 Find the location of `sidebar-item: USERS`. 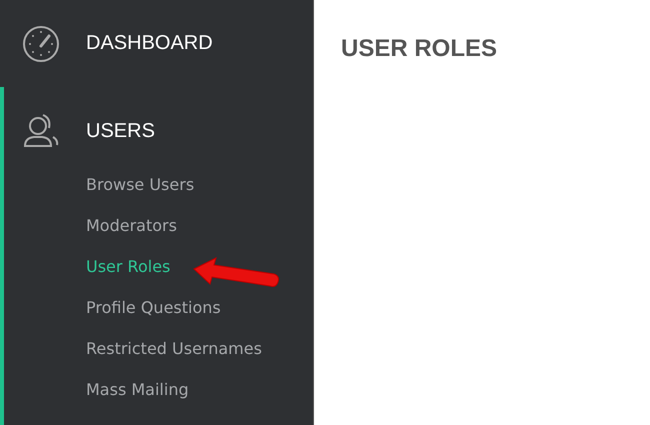

sidebar-item: USERS is located at coordinates (158, 131).